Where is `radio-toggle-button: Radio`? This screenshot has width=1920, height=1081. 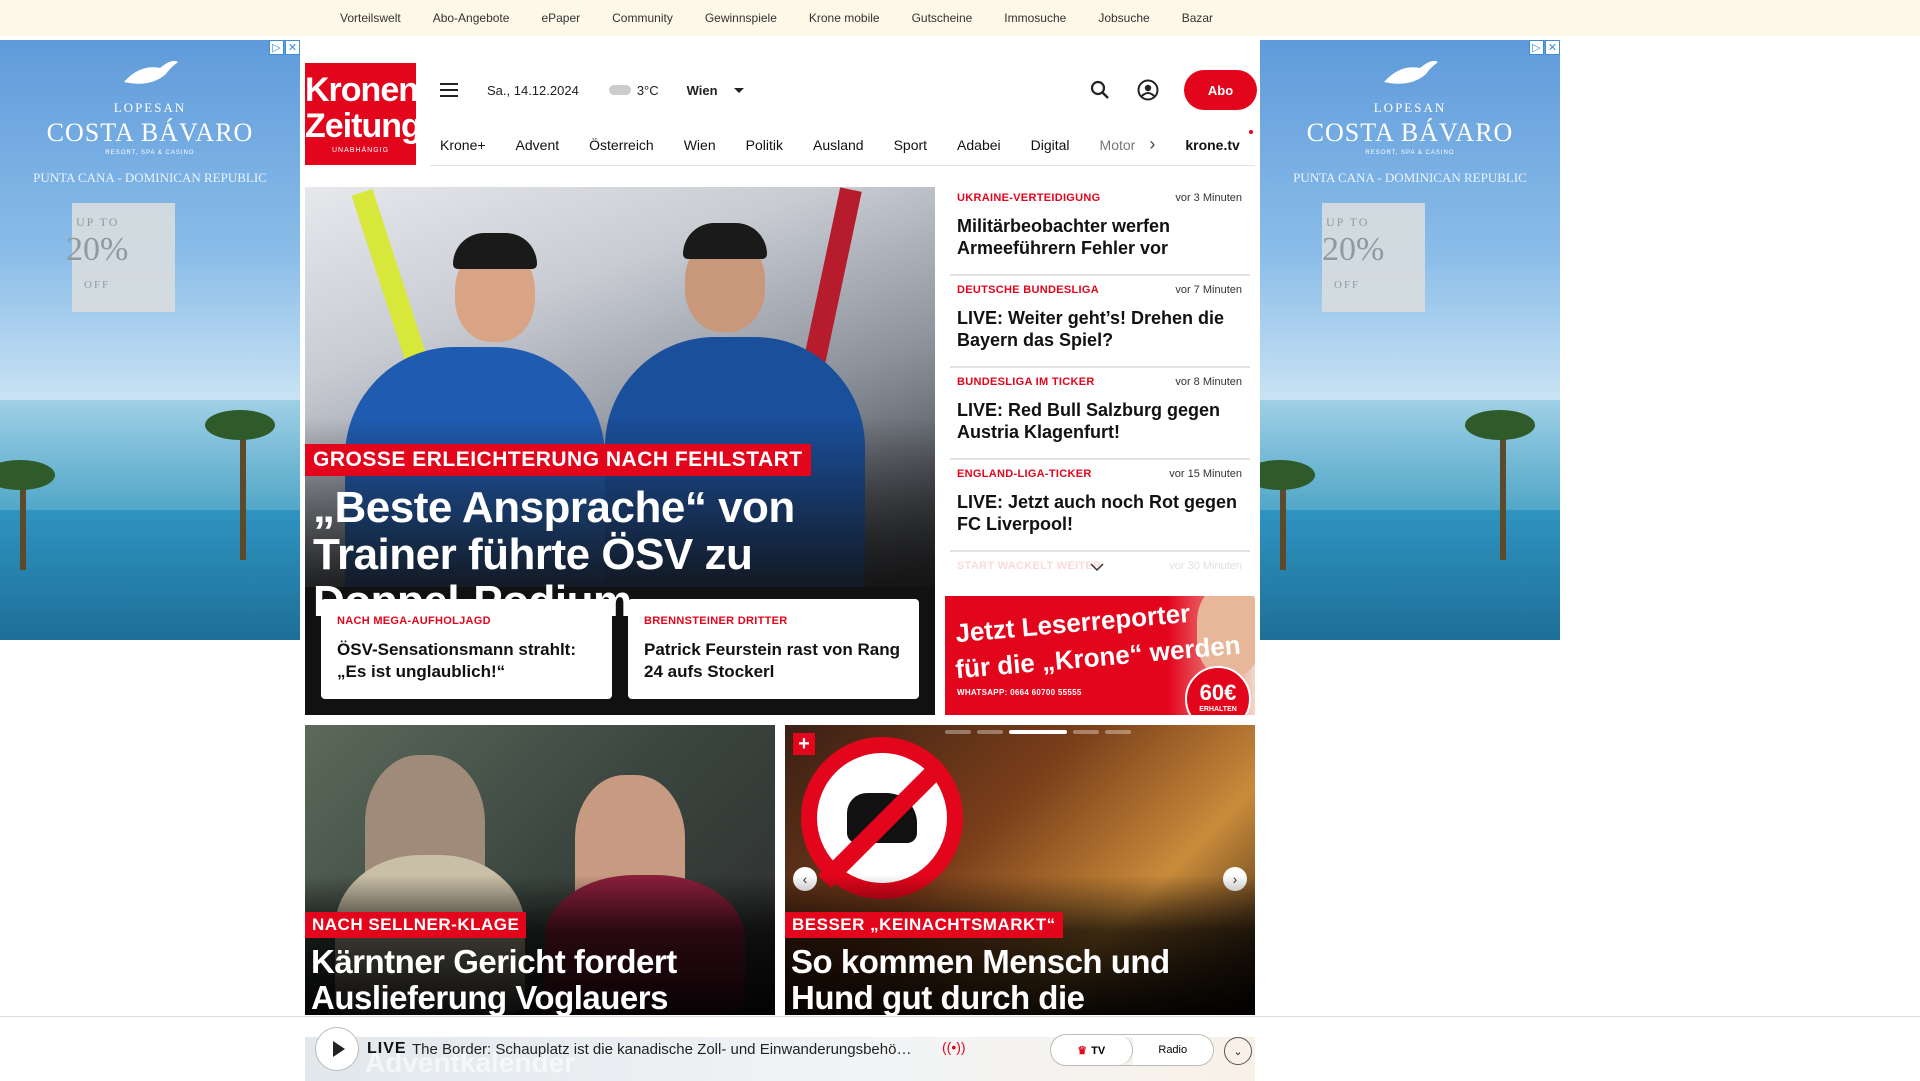 radio-toggle-button: Radio is located at coordinates (1172, 1050).